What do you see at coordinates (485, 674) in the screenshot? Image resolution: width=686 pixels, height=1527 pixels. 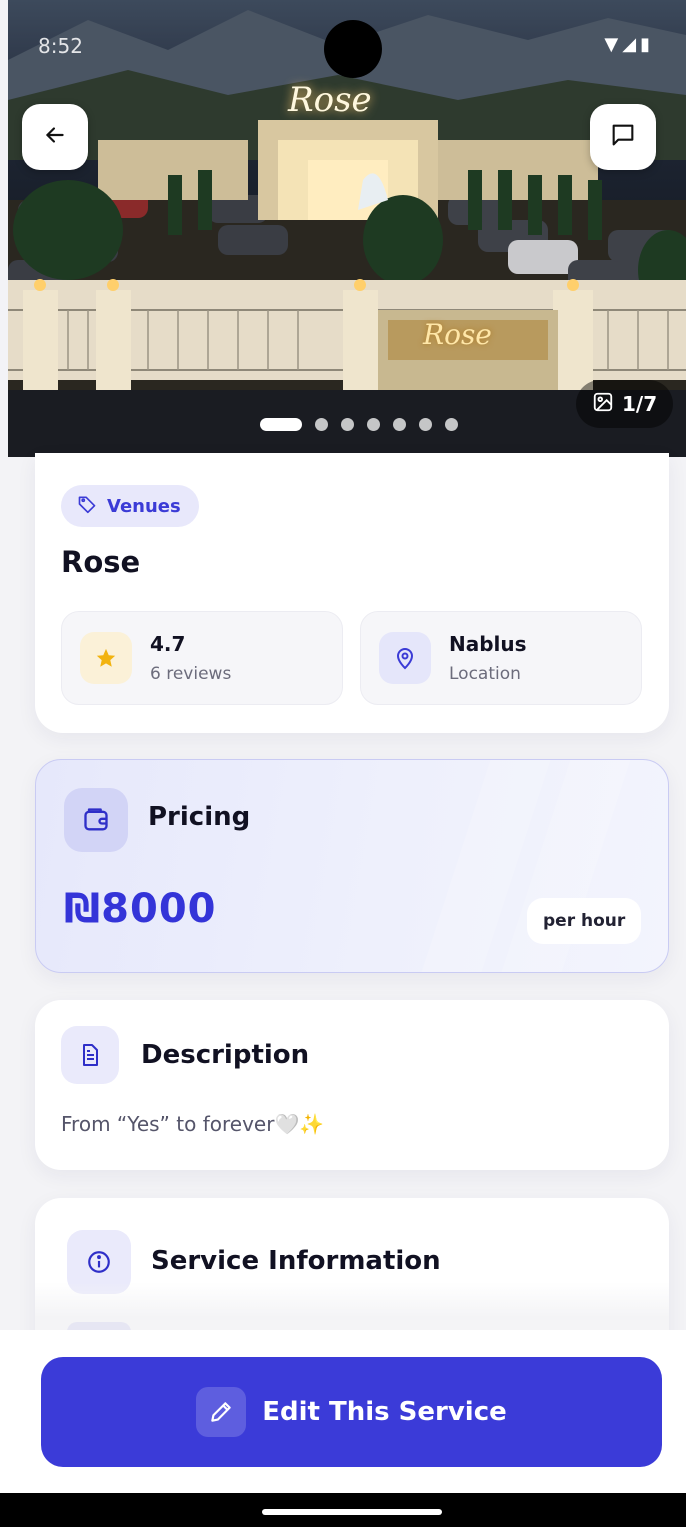 I see `location-label: Location` at bounding box center [485, 674].